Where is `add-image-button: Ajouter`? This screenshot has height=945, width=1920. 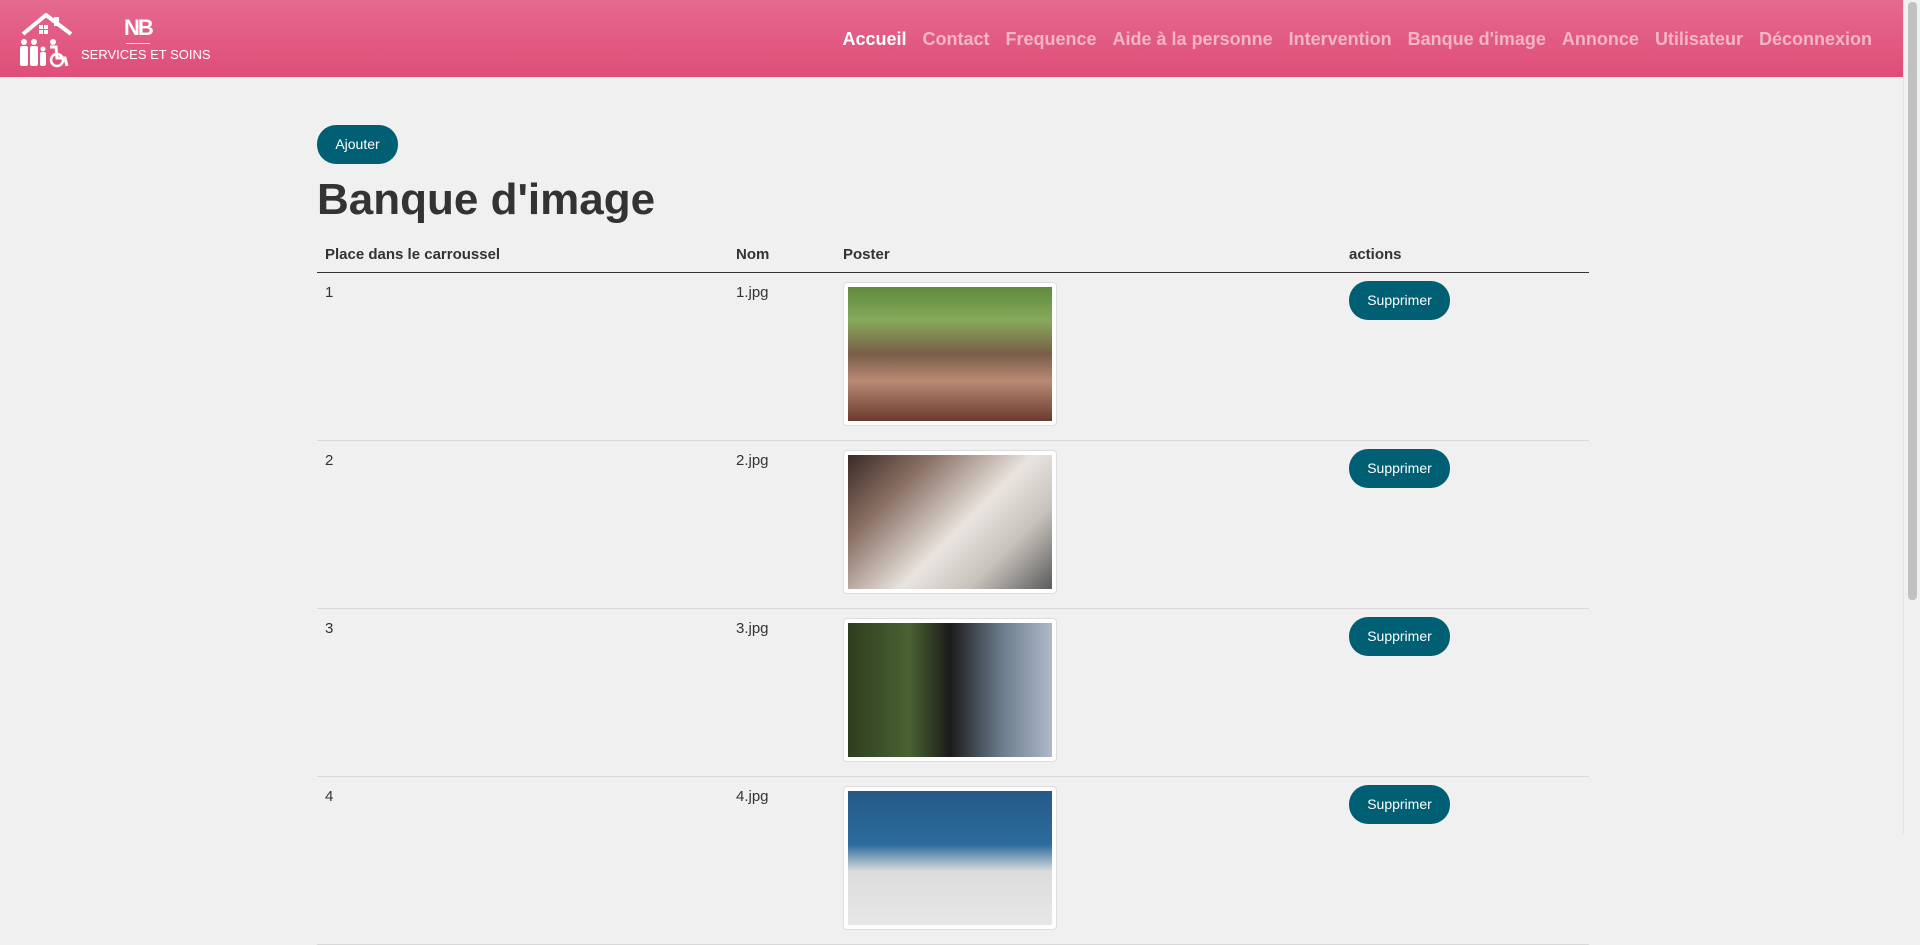
add-image-button: Ajouter is located at coordinates (357, 144).